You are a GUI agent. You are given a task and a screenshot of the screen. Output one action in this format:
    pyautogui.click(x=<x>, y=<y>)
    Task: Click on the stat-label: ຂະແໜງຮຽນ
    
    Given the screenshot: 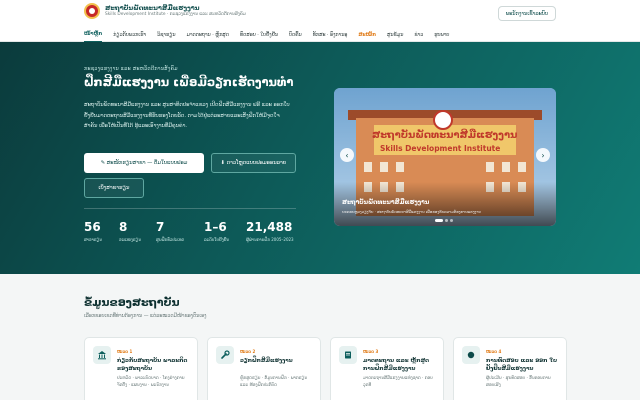 What is the action you would take?
    pyautogui.click(x=130, y=239)
    